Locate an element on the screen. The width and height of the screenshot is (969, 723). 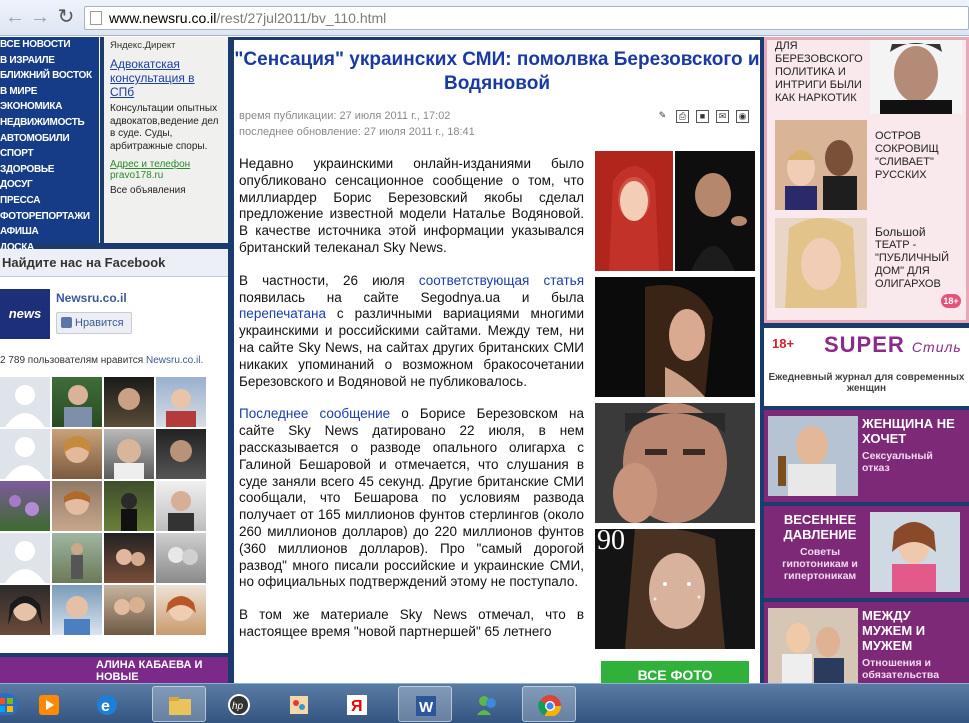
chrome-button is located at coordinates (549, 704).